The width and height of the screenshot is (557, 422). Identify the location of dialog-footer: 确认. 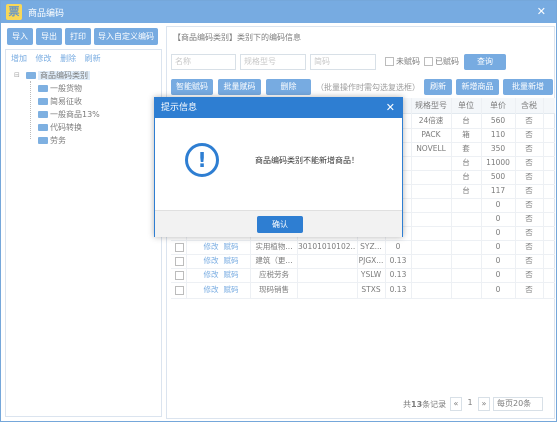
(278, 223).